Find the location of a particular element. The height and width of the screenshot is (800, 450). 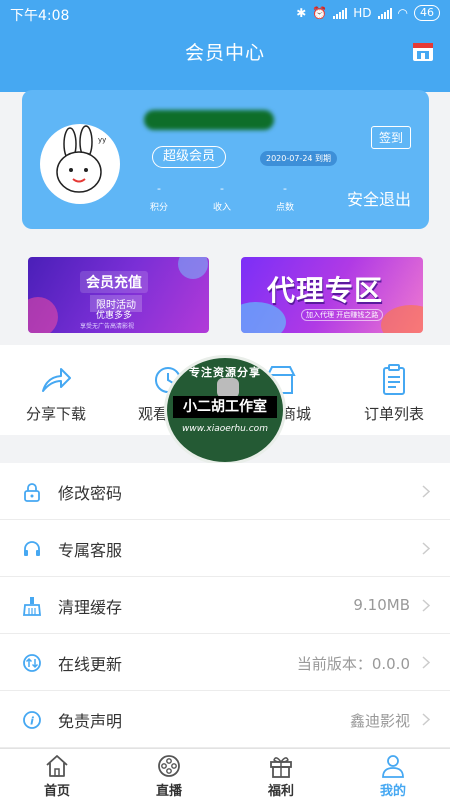

agent-foot: 加入代理 开启赚钱之路 is located at coordinates (342, 315).